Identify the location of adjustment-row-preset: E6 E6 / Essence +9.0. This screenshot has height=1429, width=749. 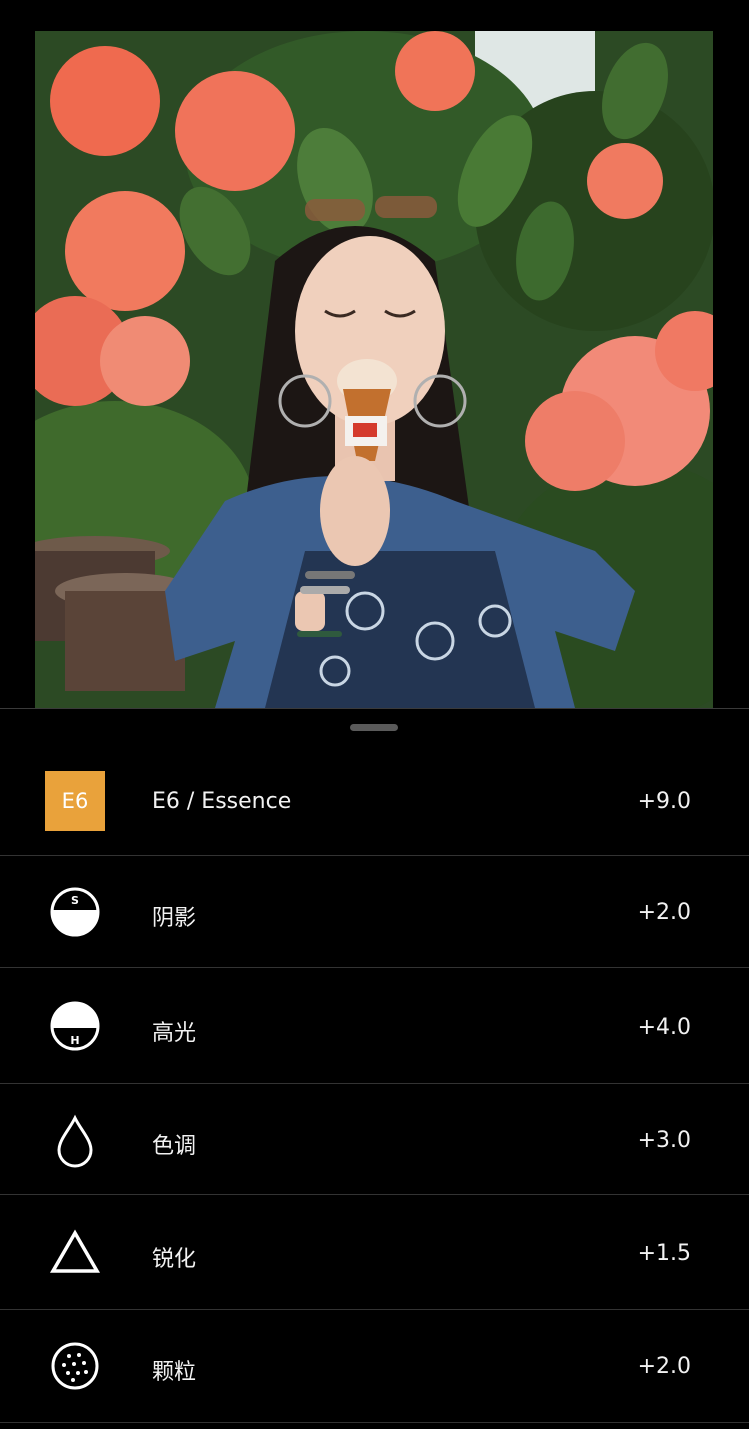
(374, 800).